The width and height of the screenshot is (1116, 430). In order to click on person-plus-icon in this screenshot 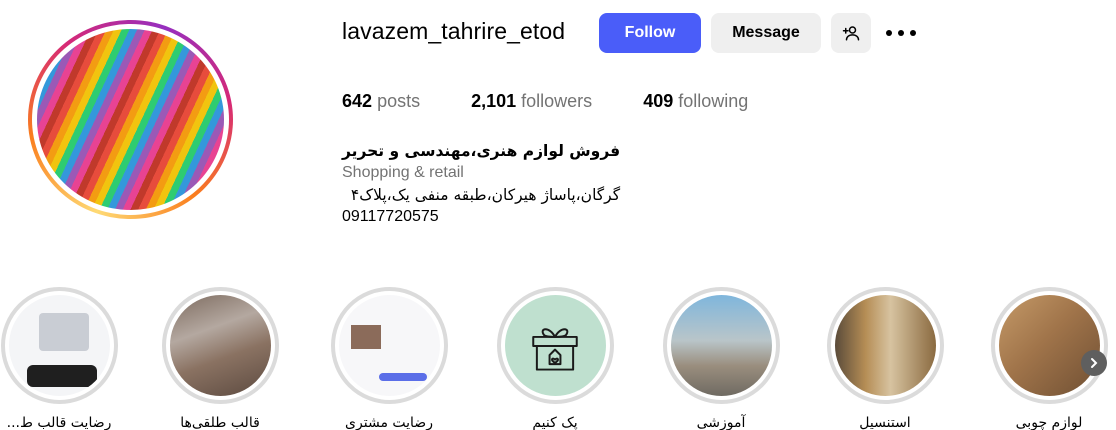, I will do `click(851, 33)`.